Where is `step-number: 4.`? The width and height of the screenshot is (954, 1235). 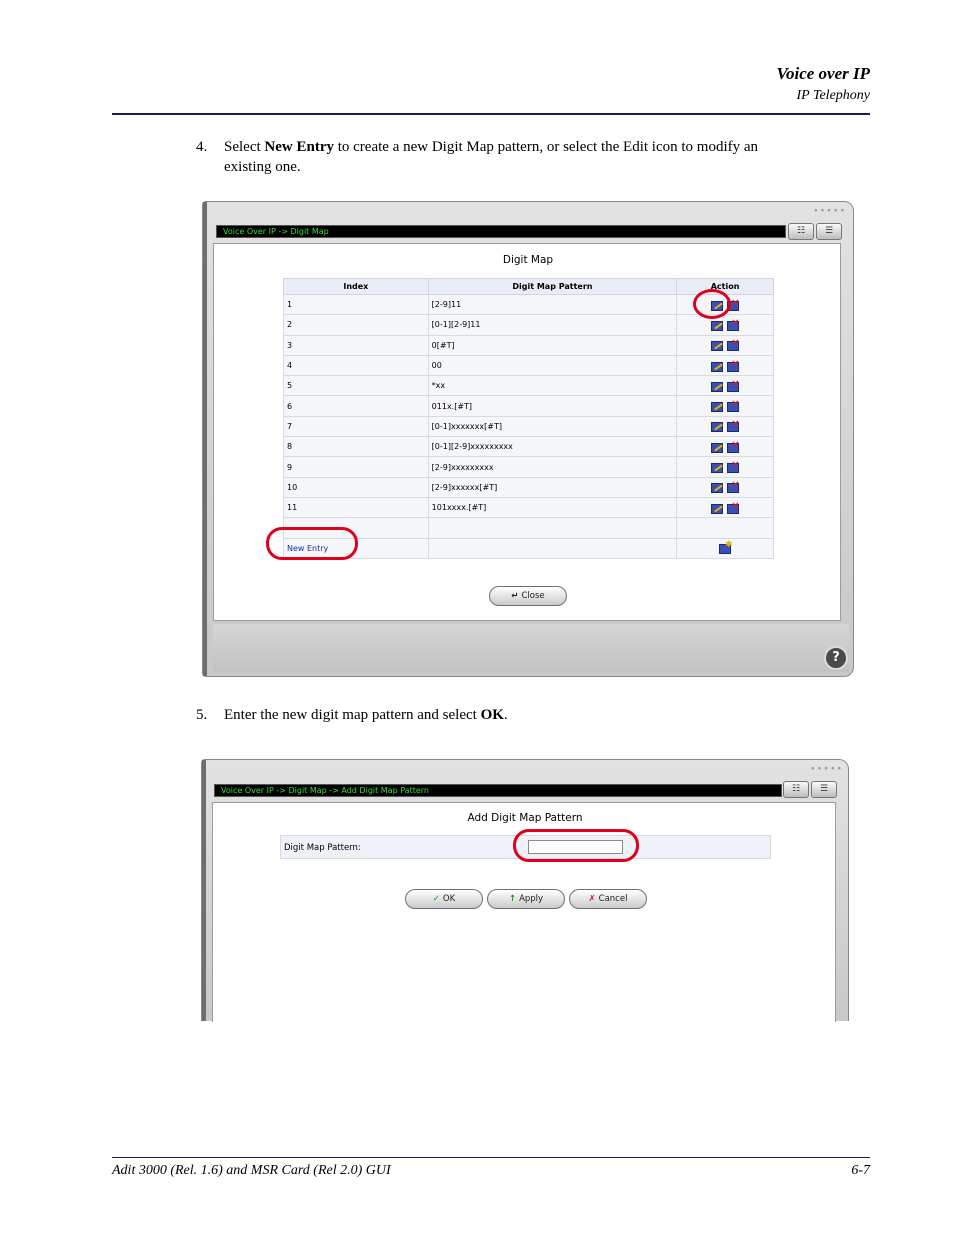
step-number: 4. is located at coordinates (202, 147).